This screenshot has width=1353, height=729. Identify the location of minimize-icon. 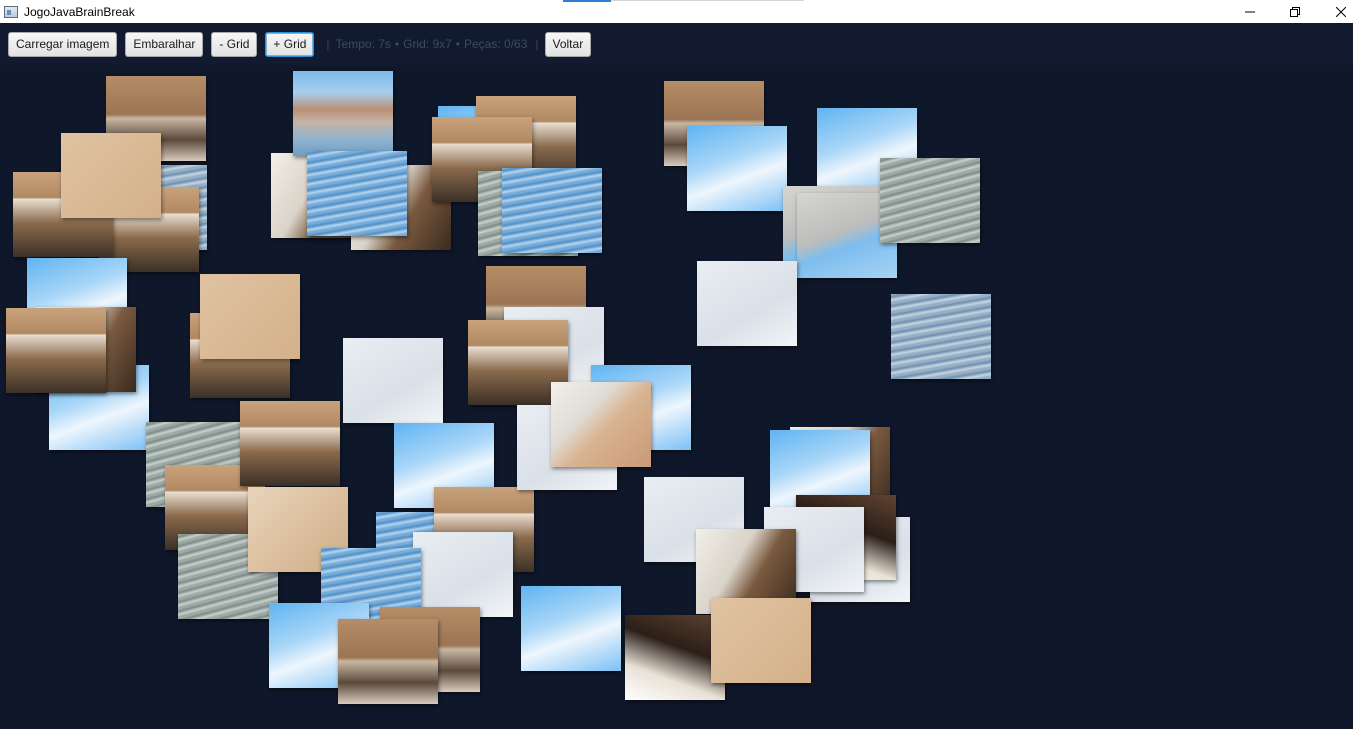
(1249, 11).